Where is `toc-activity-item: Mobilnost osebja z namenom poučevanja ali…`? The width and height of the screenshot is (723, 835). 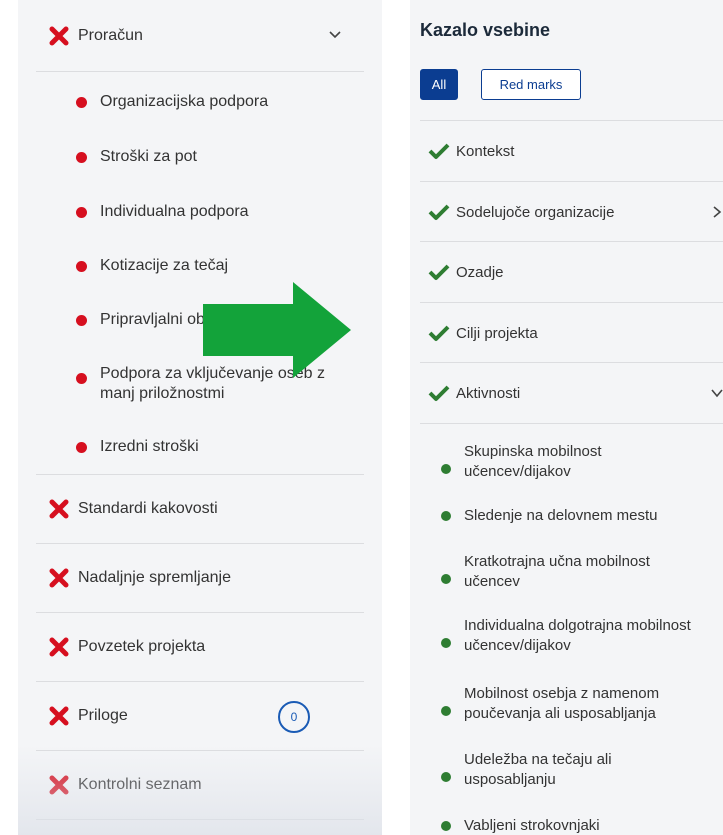
toc-activity-item: Mobilnost osebja z namenom poučevanja ali… is located at coordinates (566, 704).